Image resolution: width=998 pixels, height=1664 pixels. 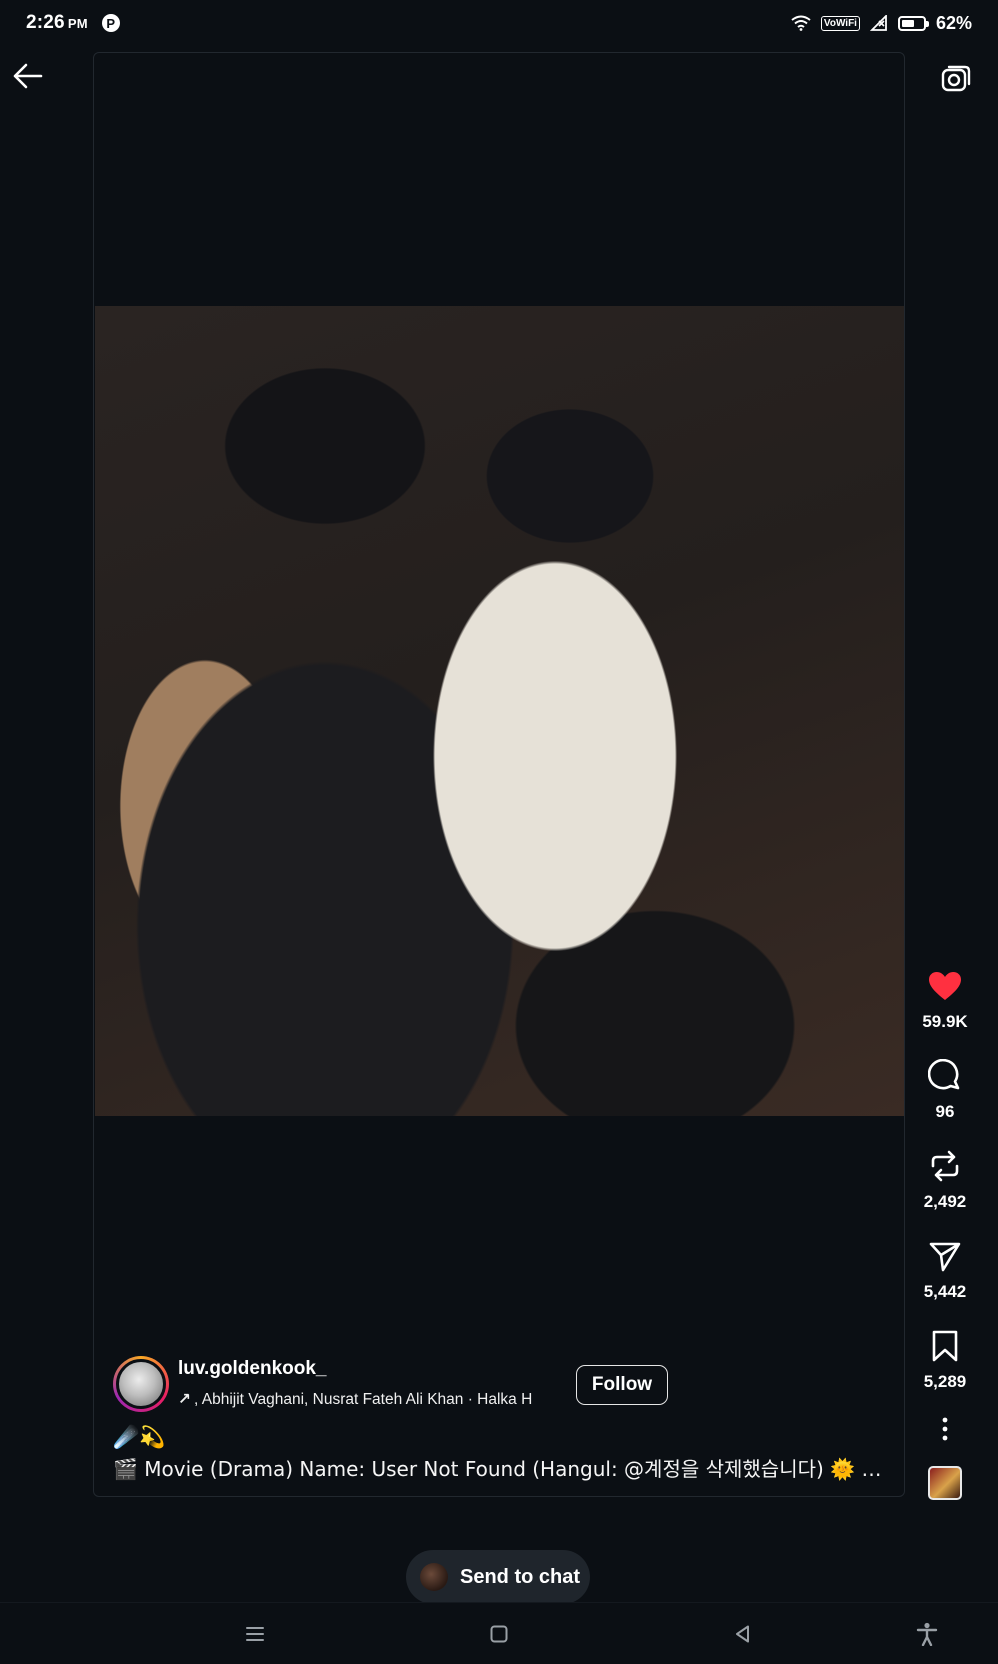 I want to click on like-count: 59.9K, so click(x=945, y=1021).